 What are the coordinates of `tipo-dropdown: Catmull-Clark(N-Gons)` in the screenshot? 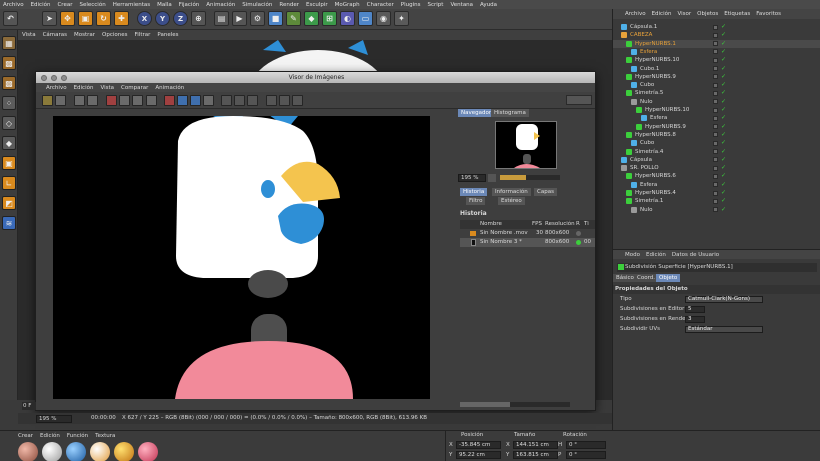 It's located at (724, 299).